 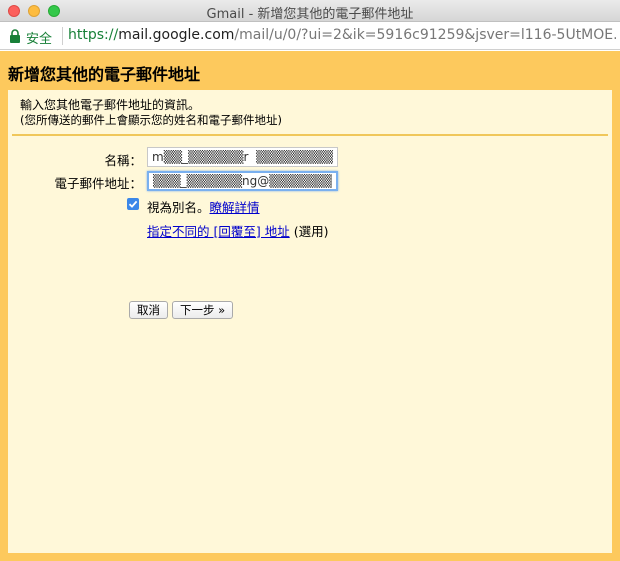 I want to click on next-step-button: 下一步 », so click(x=203, y=310).